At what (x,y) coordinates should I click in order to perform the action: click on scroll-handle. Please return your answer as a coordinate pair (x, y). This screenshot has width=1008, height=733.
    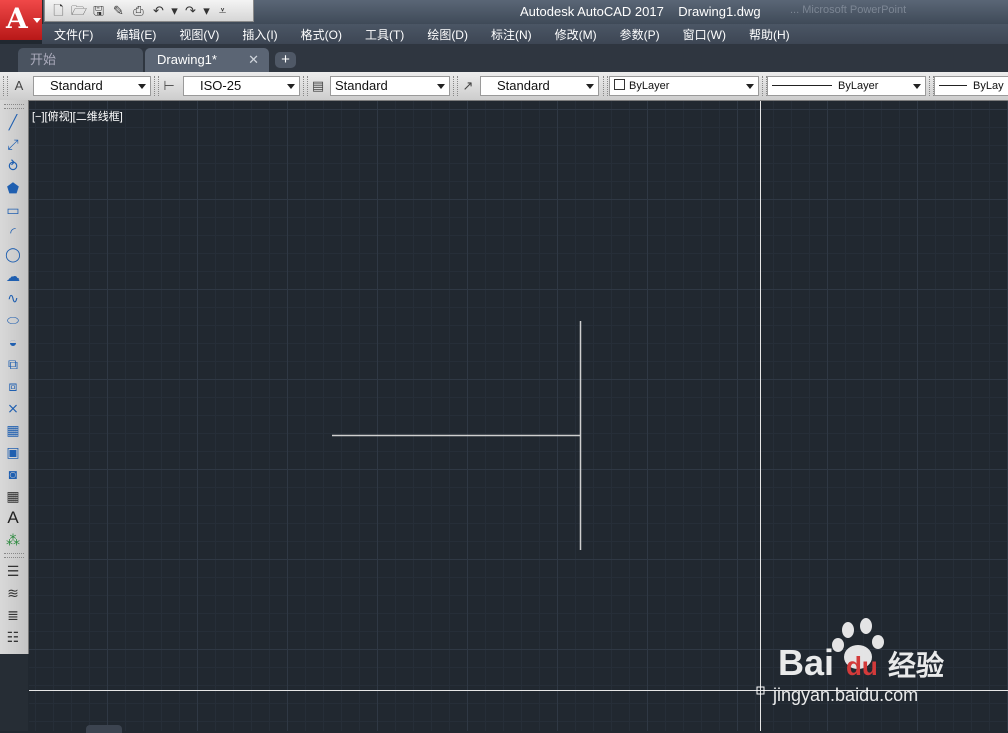
    Looking at the image, I should click on (104, 729).